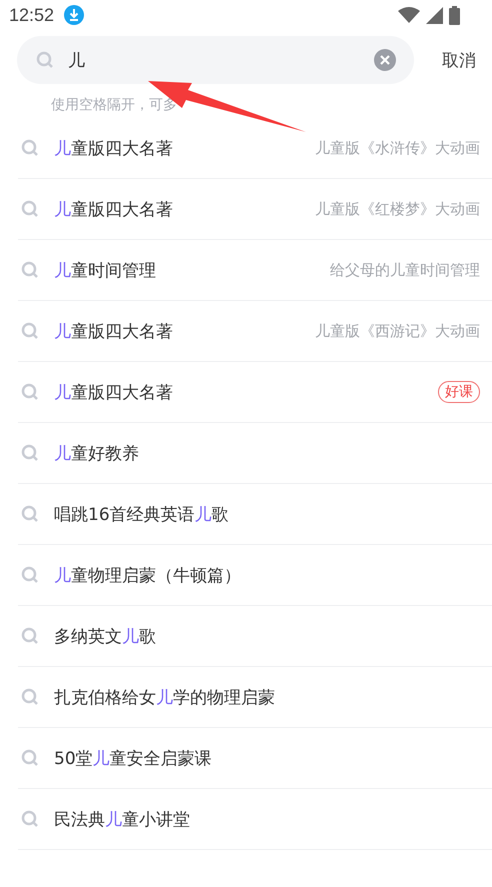  What do you see at coordinates (459, 60) in the screenshot?
I see `cancel-button: 取消` at bounding box center [459, 60].